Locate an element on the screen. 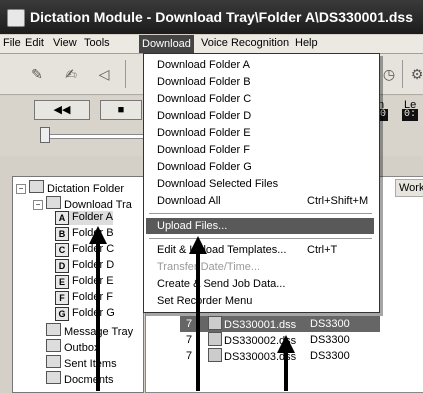 The image size is (423, 393). folder-a-icon: A is located at coordinates (62, 218).